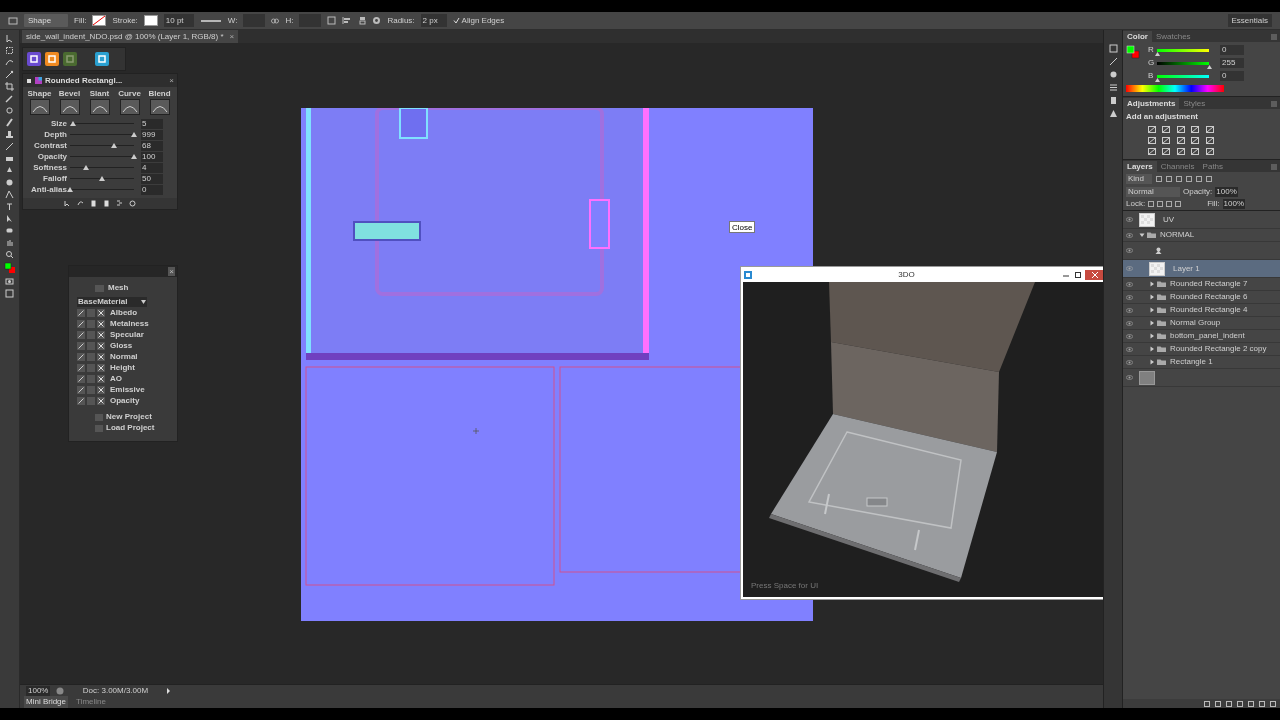  I want to click on layer-row: Rounded Rectangle 6, so click(1201, 297).